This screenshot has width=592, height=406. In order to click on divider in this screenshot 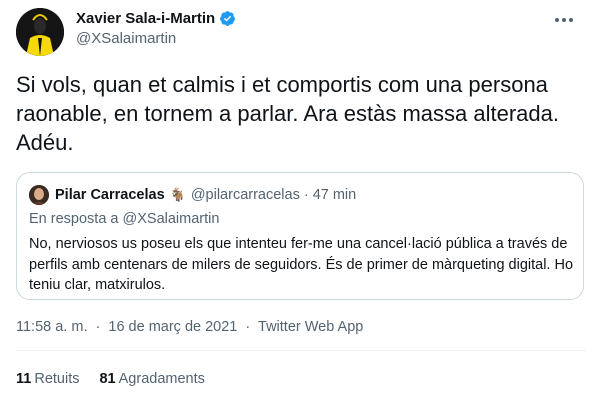, I will do `click(301, 350)`.